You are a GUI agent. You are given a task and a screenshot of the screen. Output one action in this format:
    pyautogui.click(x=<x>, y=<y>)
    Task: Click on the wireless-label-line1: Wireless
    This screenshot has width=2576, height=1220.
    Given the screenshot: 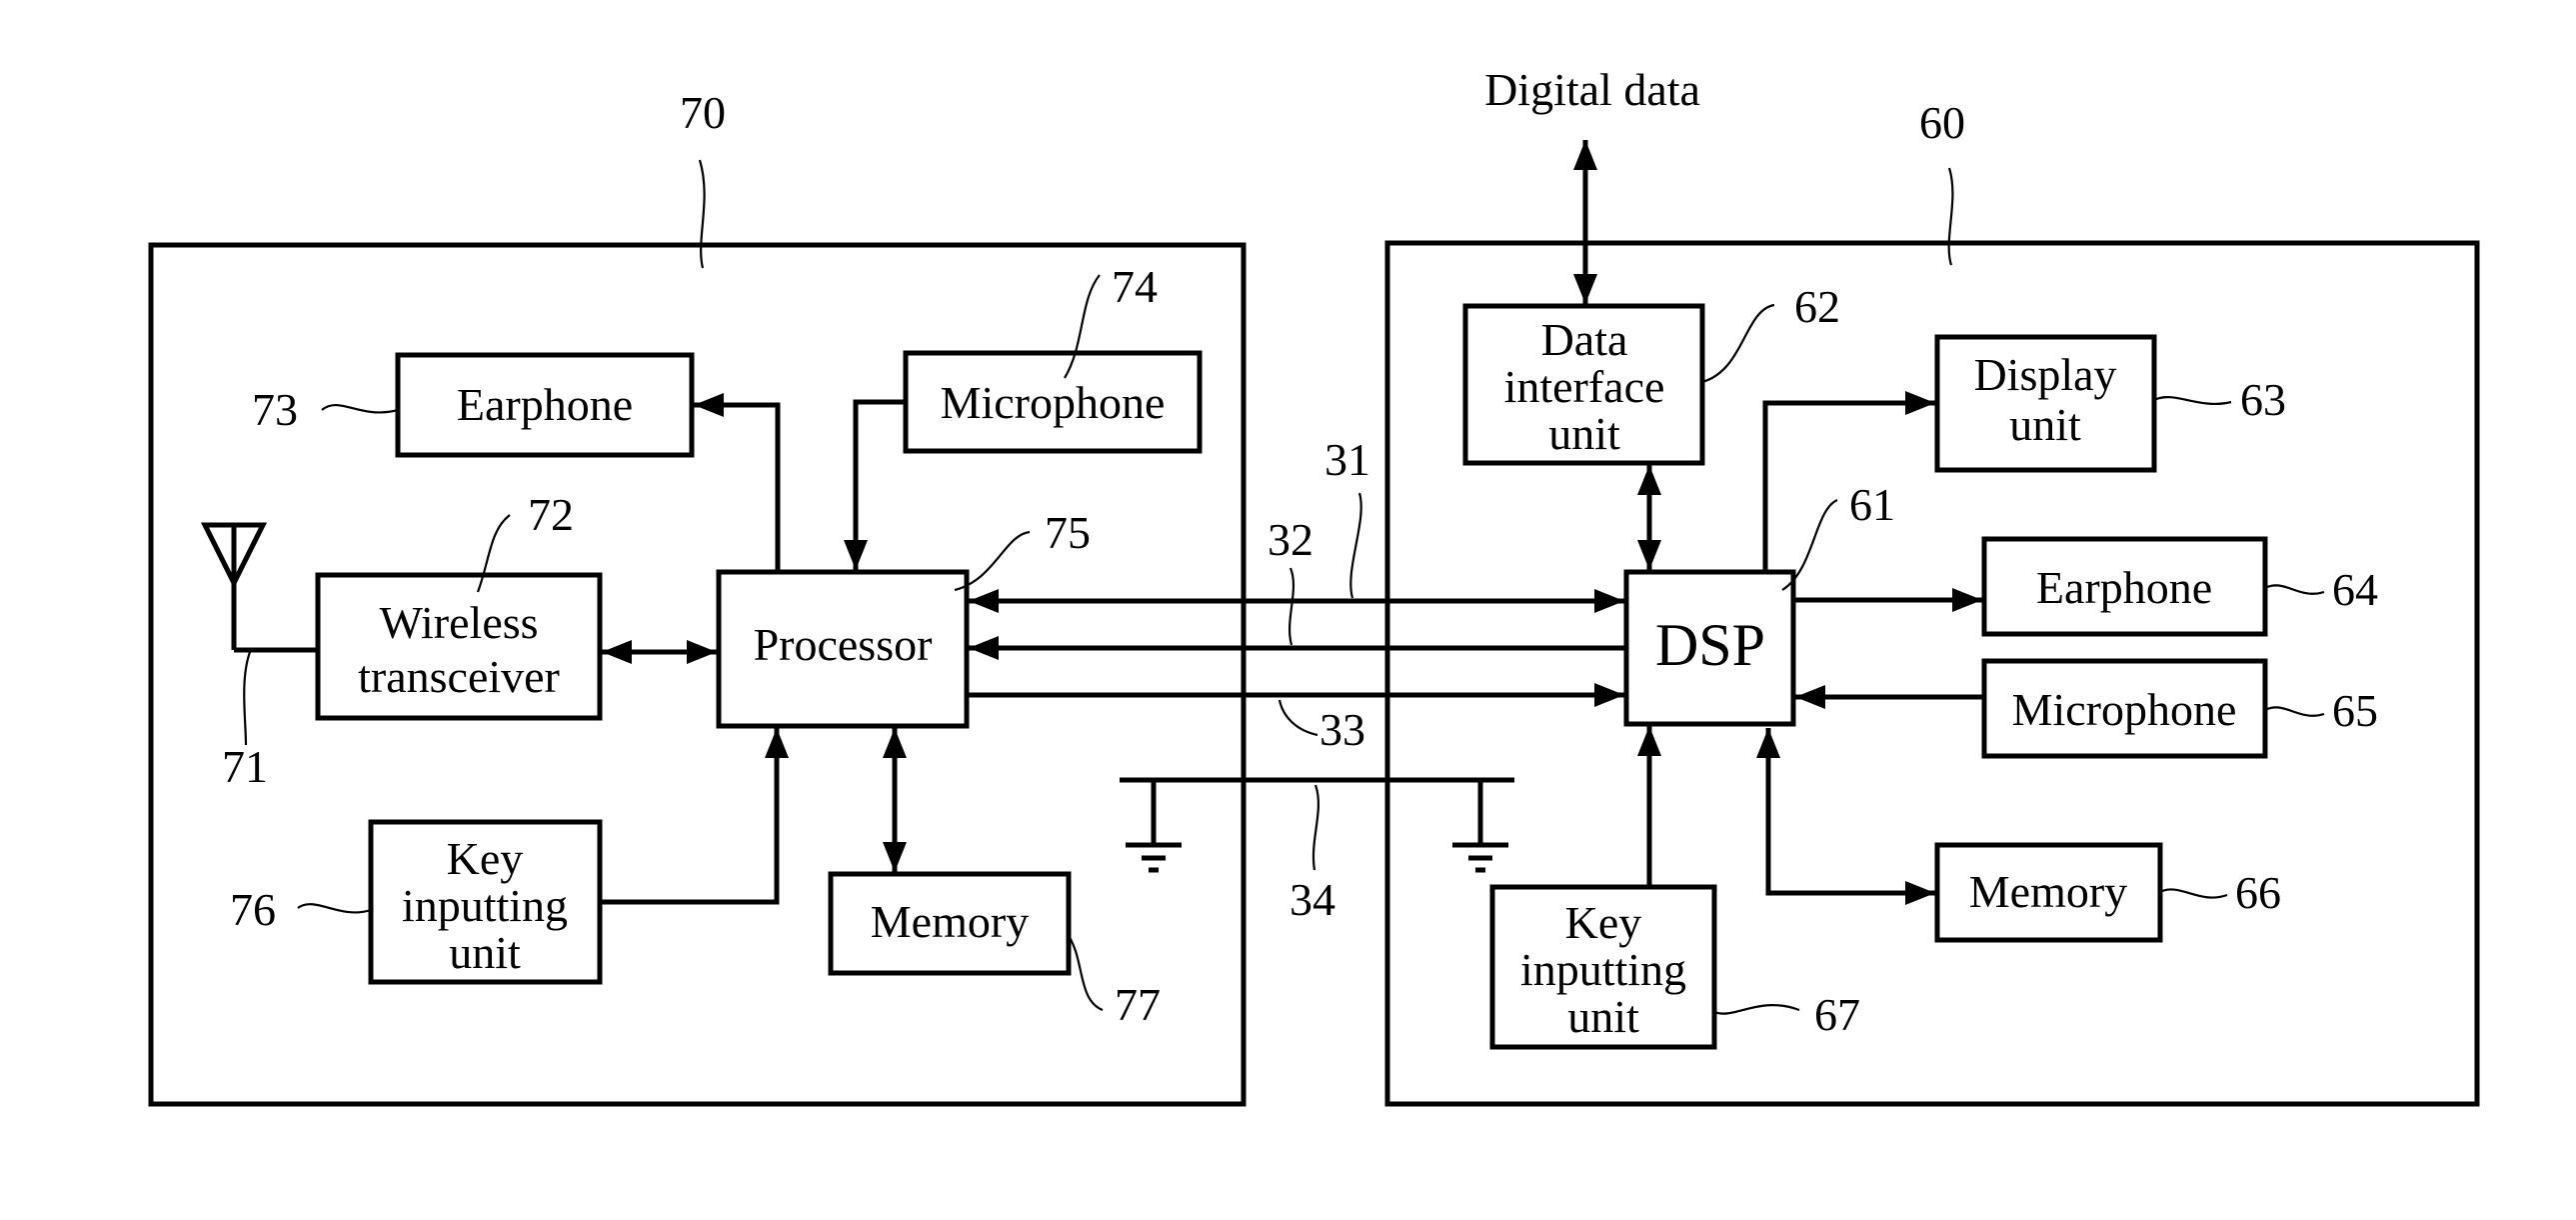 What is the action you would take?
    pyautogui.click(x=458, y=622)
    